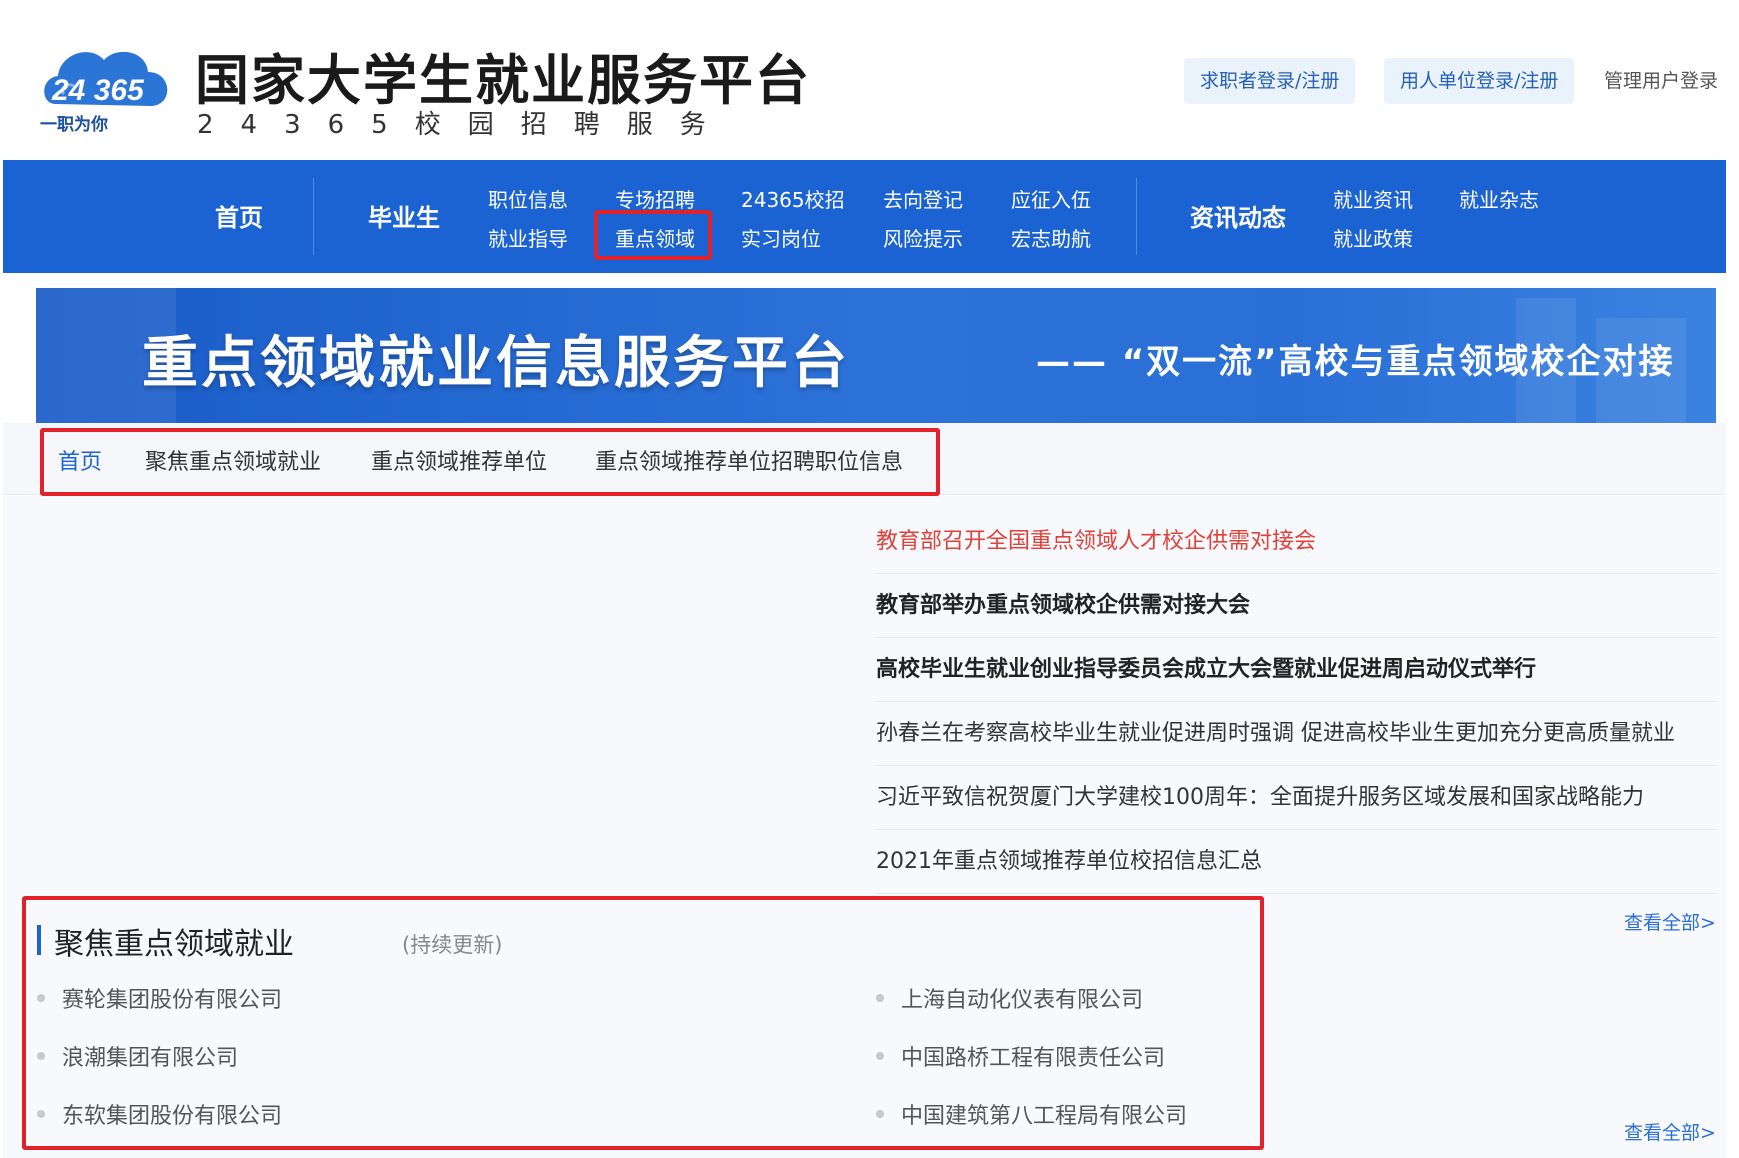 The width and height of the screenshot is (1739, 1158). What do you see at coordinates (876, 355) in the screenshot?
I see `banner: 重点领域就业信息服务平台 —— “双一流”高校与重点领域校企对接` at bounding box center [876, 355].